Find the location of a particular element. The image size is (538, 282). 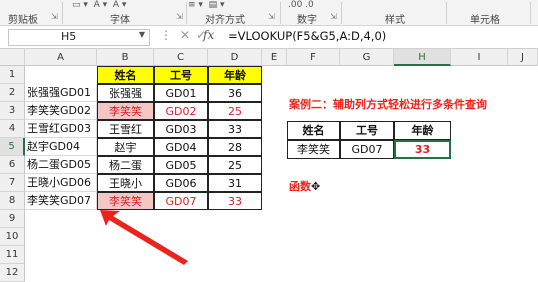

annotation-arrow is located at coordinates (144, 237).